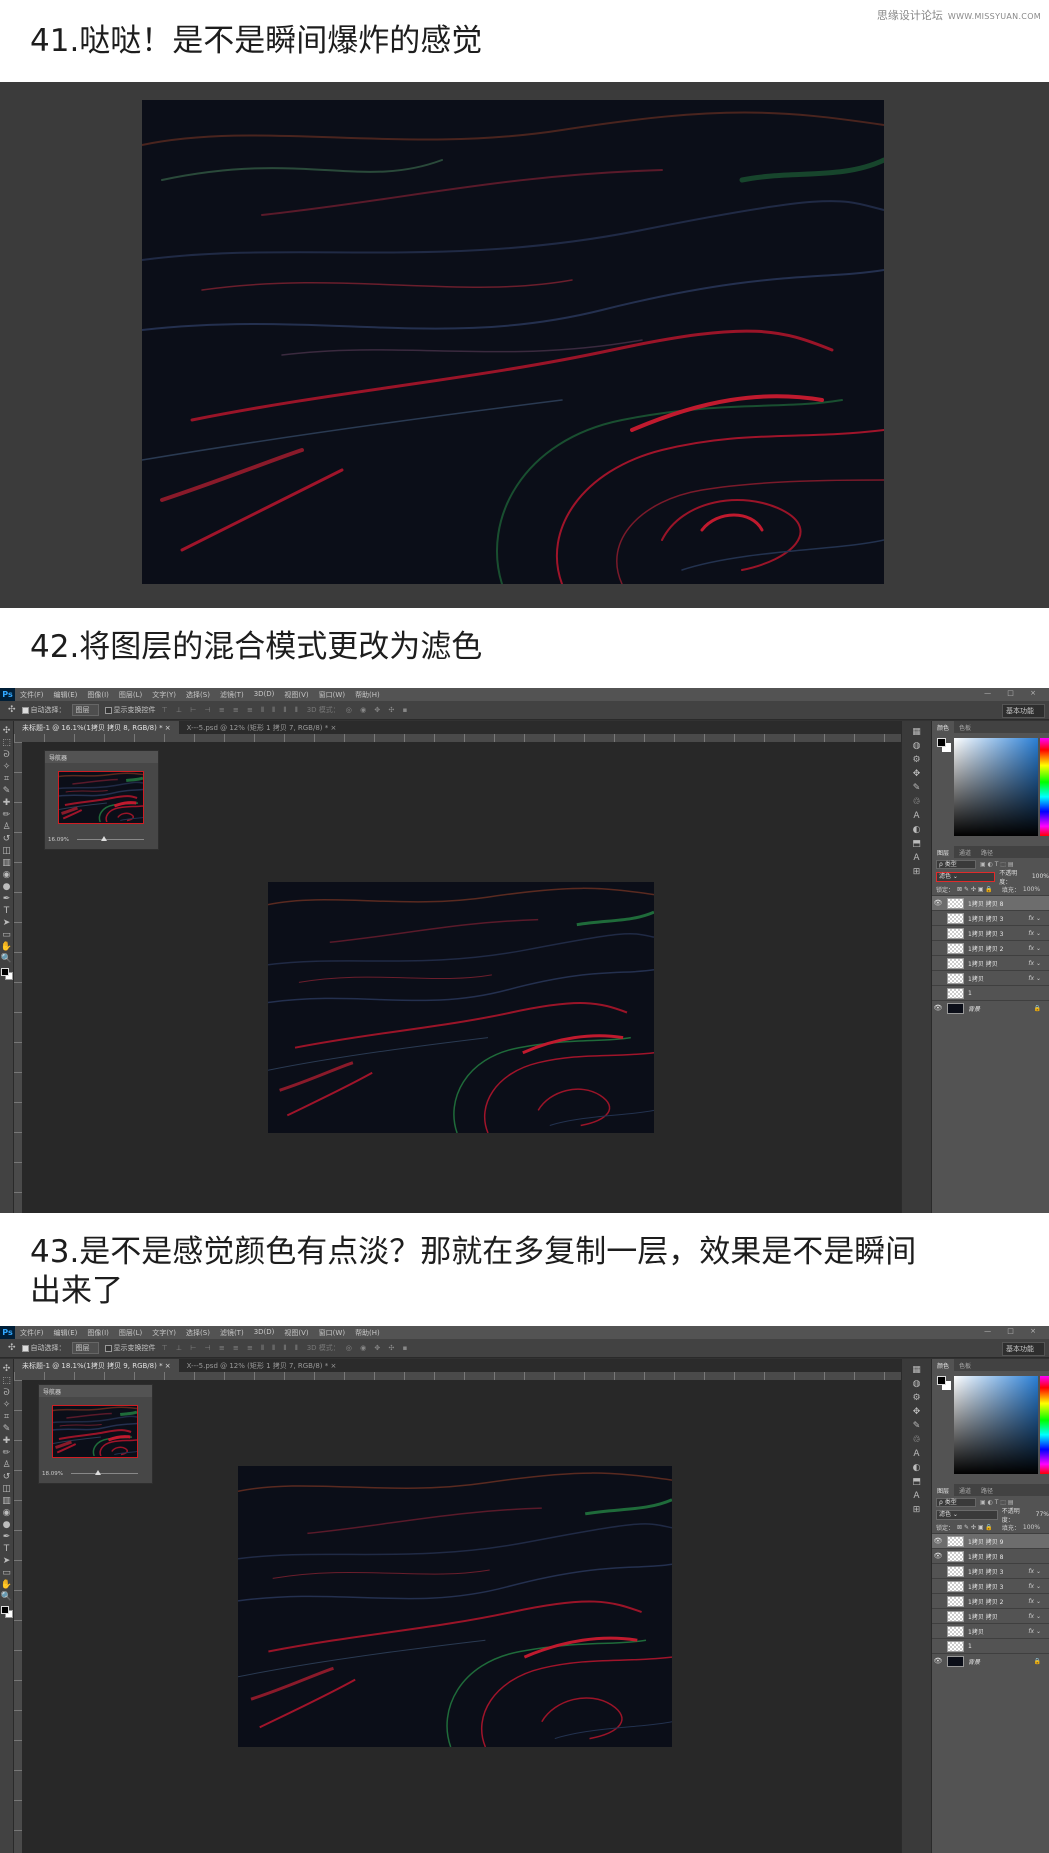 The image size is (1049, 1853). Describe the element at coordinates (231, 1348) in the screenshot. I see `align-icons: ⊤ ⊥ ⊢ ⊣ ≡ ≡ ≡ ⫴ ⫴ ⫴ ⦀` at that location.